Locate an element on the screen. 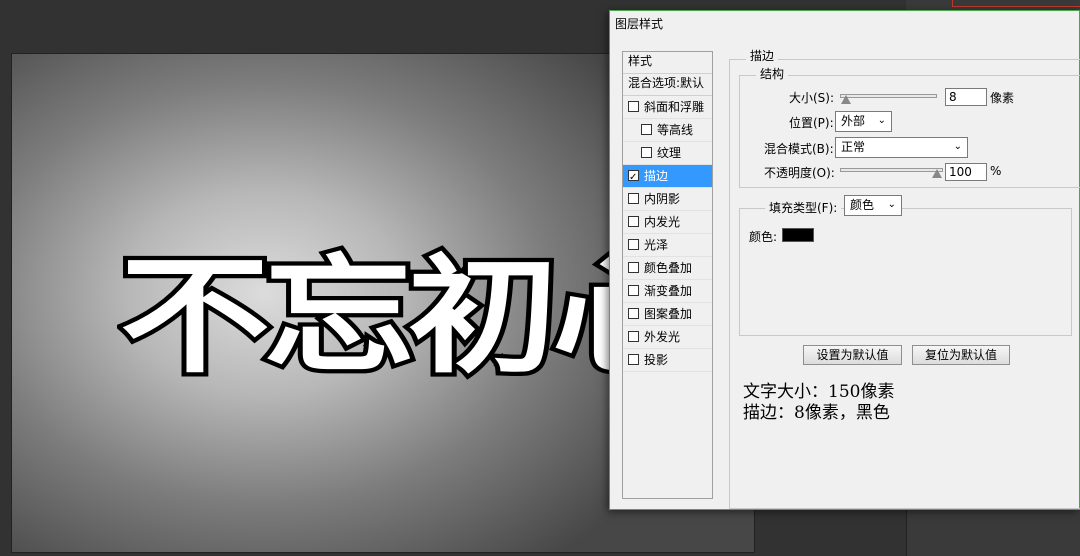  style-item: 斜面和浮雕 is located at coordinates (667, 107).